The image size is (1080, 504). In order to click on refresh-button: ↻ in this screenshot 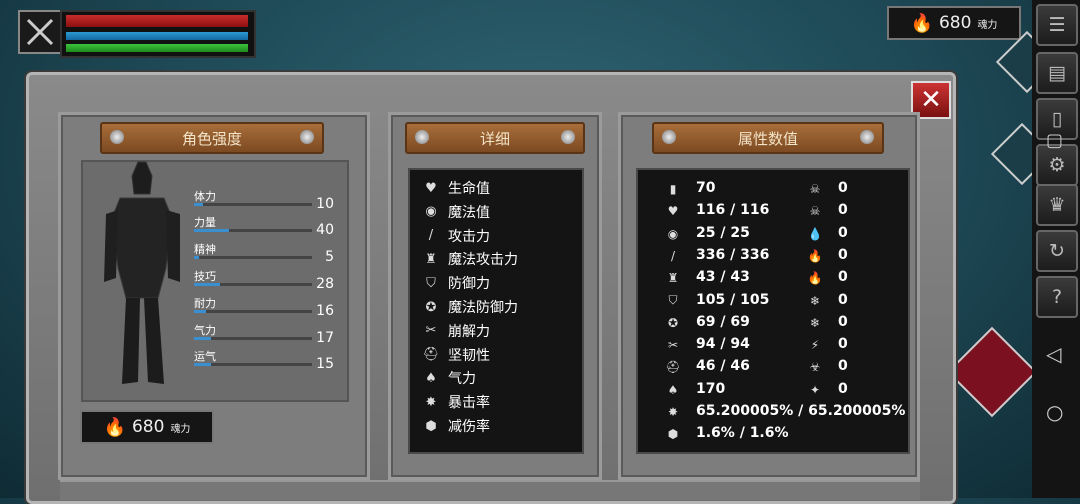, I will do `click(1057, 251)`.